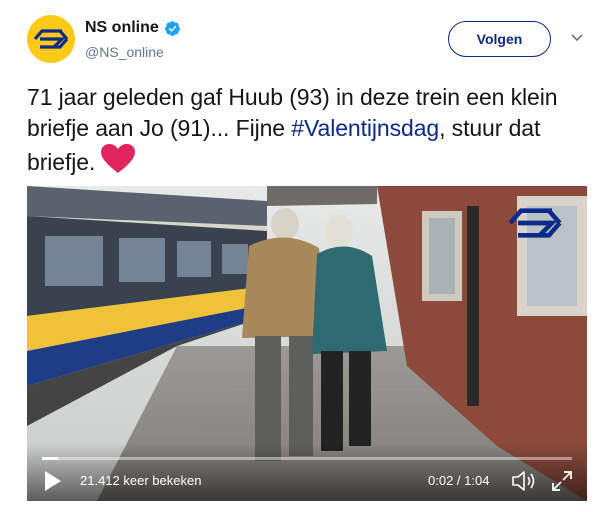 The height and width of the screenshot is (512, 614). I want to click on volume-icon, so click(524, 481).